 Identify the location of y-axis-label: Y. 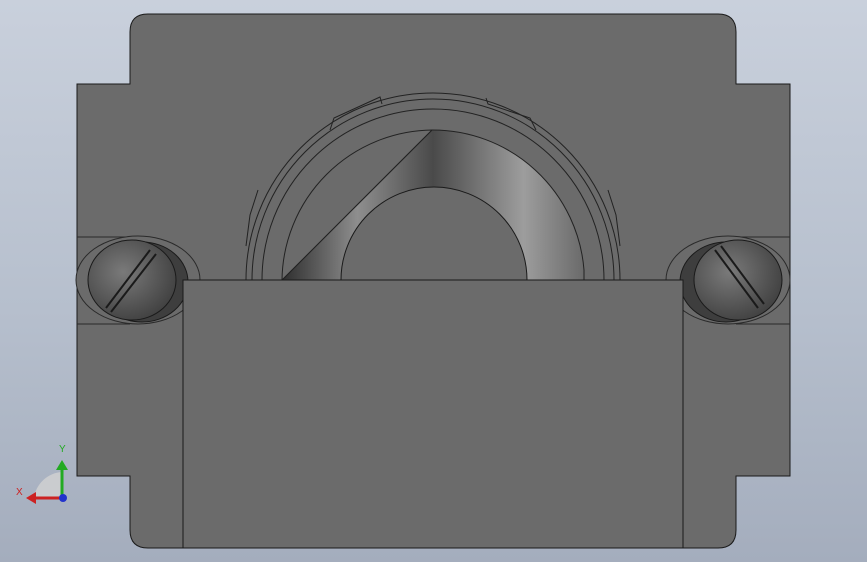
(62, 449).